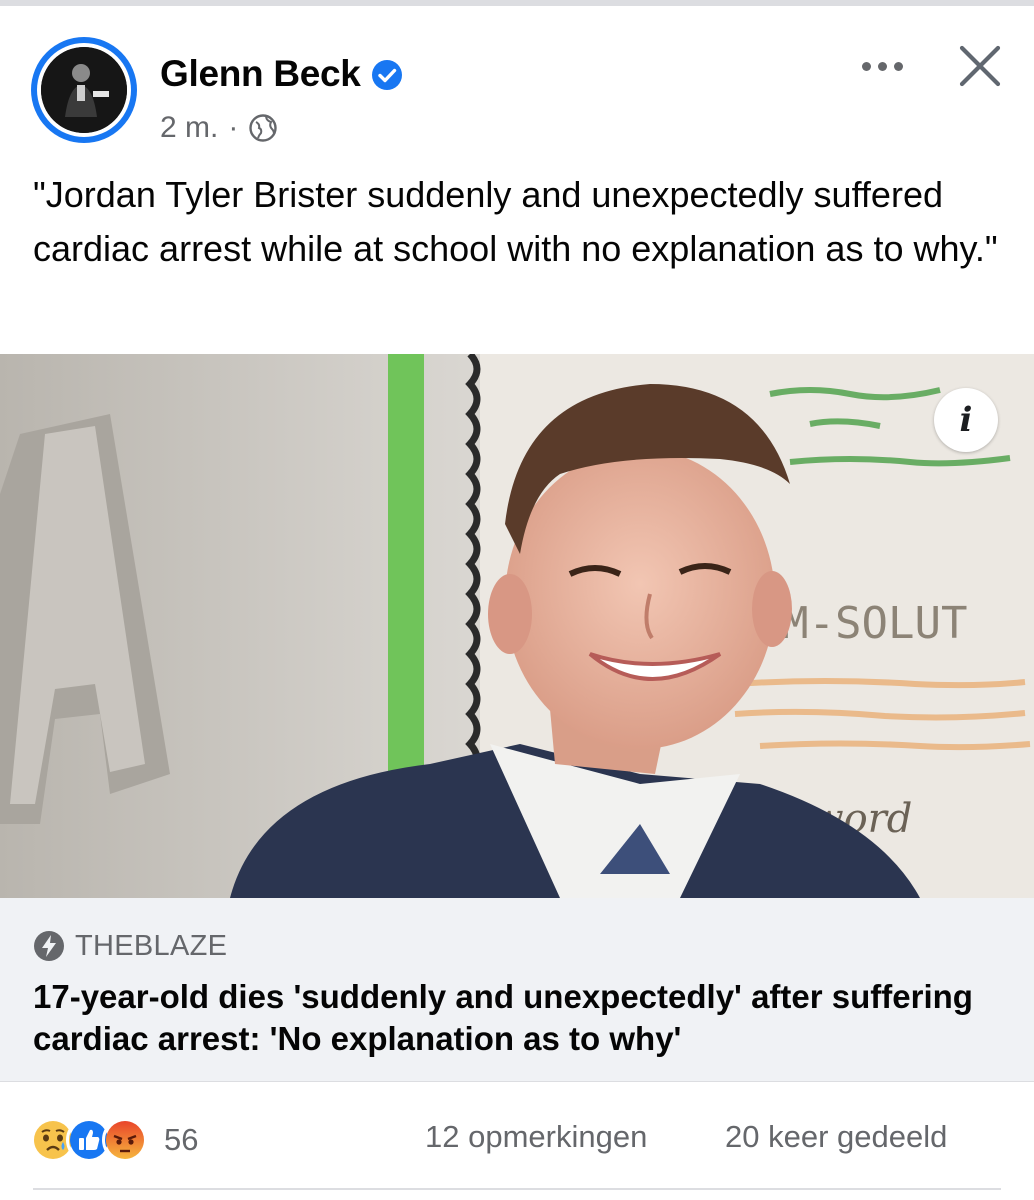 The width and height of the screenshot is (1034, 1200). What do you see at coordinates (980, 66) in the screenshot?
I see `close-icon` at bounding box center [980, 66].